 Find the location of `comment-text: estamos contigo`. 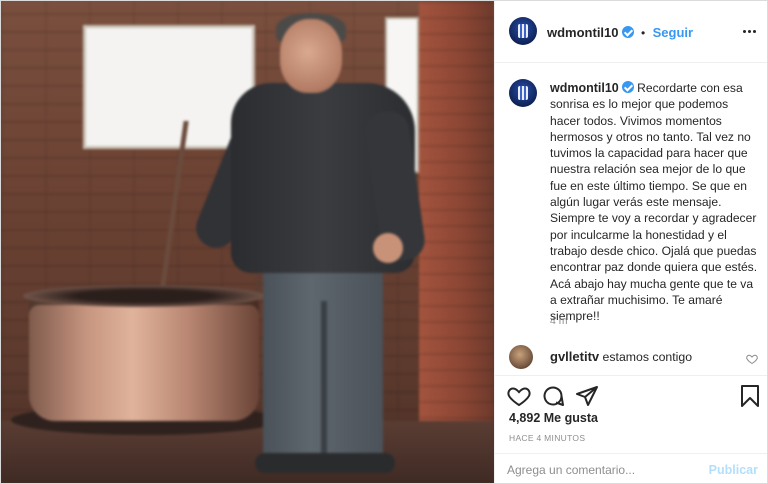

comment-text: estamos contigo is located at coordinates (647, 357).